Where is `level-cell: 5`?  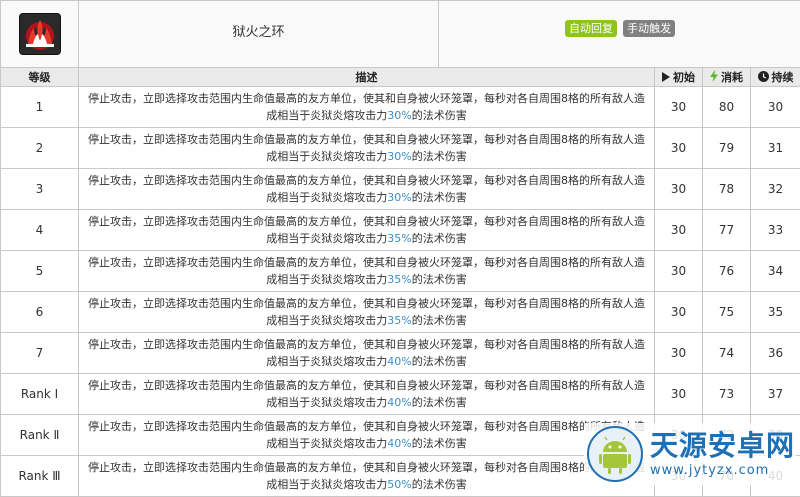 level-cell: 5 is located at coordinates (40, 271).